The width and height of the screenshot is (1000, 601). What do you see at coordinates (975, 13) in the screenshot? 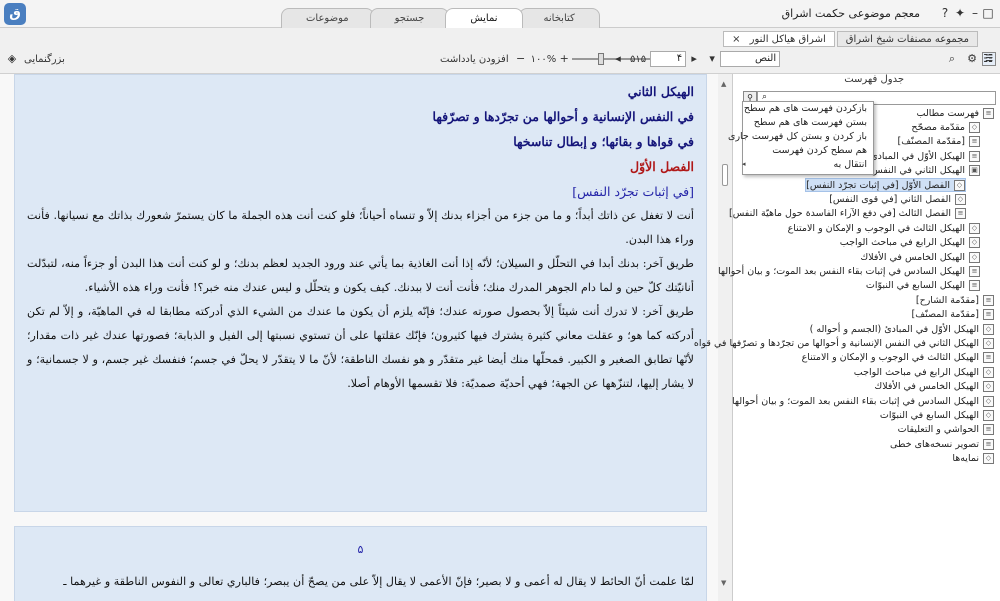
I see `minimize-icon: –` at bounding box center [975, 13].